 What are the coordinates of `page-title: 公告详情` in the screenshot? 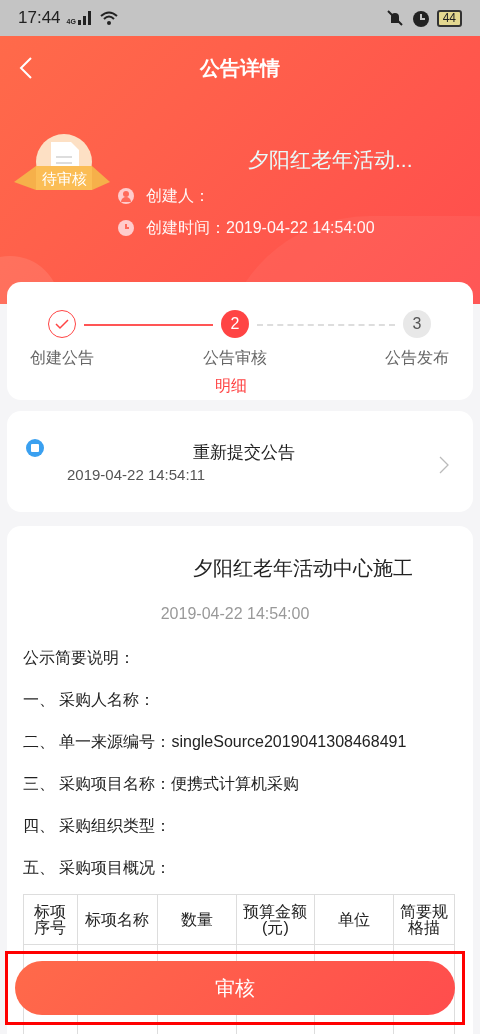 It's located at (240, 68).